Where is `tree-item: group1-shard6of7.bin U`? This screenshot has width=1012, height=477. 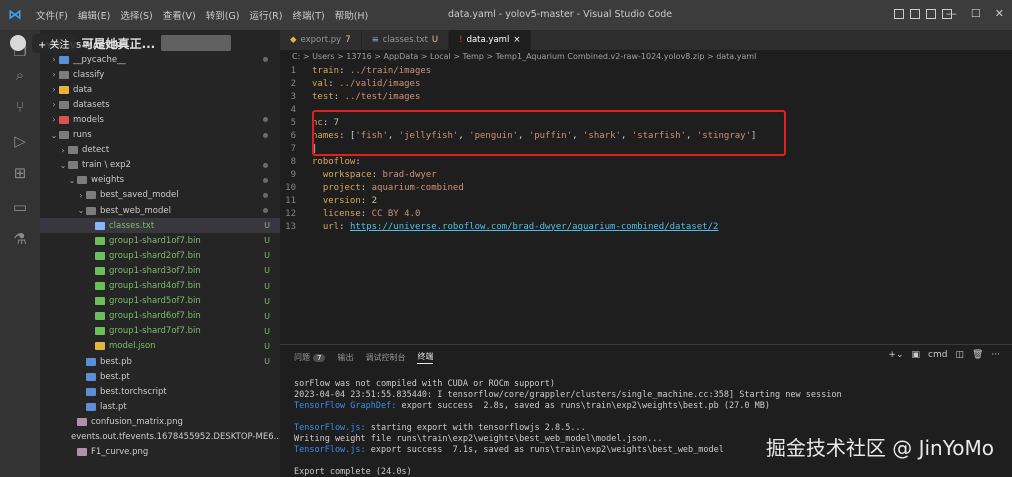 tree-item: group1-shard6of7.bin U is located at coordinates (160, 316).